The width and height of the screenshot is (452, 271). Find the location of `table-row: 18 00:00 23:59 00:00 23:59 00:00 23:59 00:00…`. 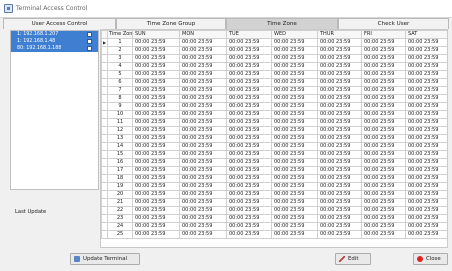

table-row: 18 00:00 23:59 00:00 23:59 00:00 23:59 00:00… is located at coordinates (274, 178).